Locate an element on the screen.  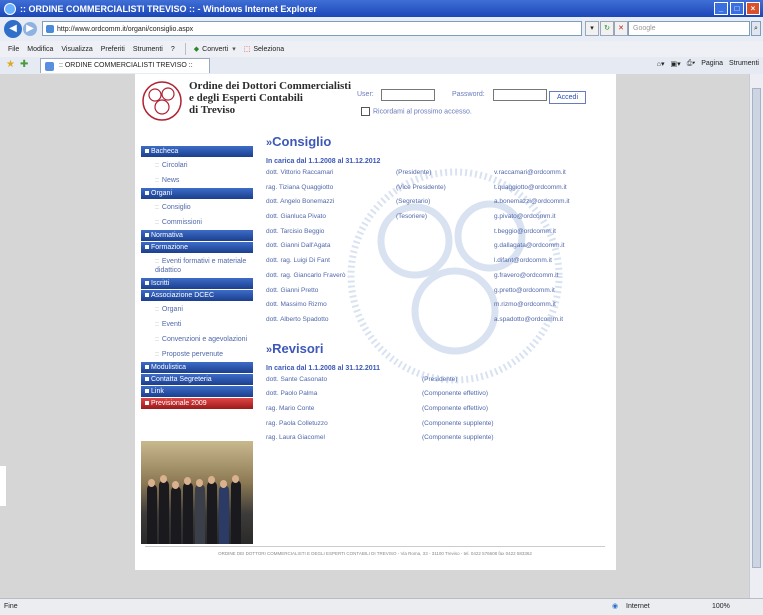
sidebar-item-label: Organi is located at coordinates (162, 193).